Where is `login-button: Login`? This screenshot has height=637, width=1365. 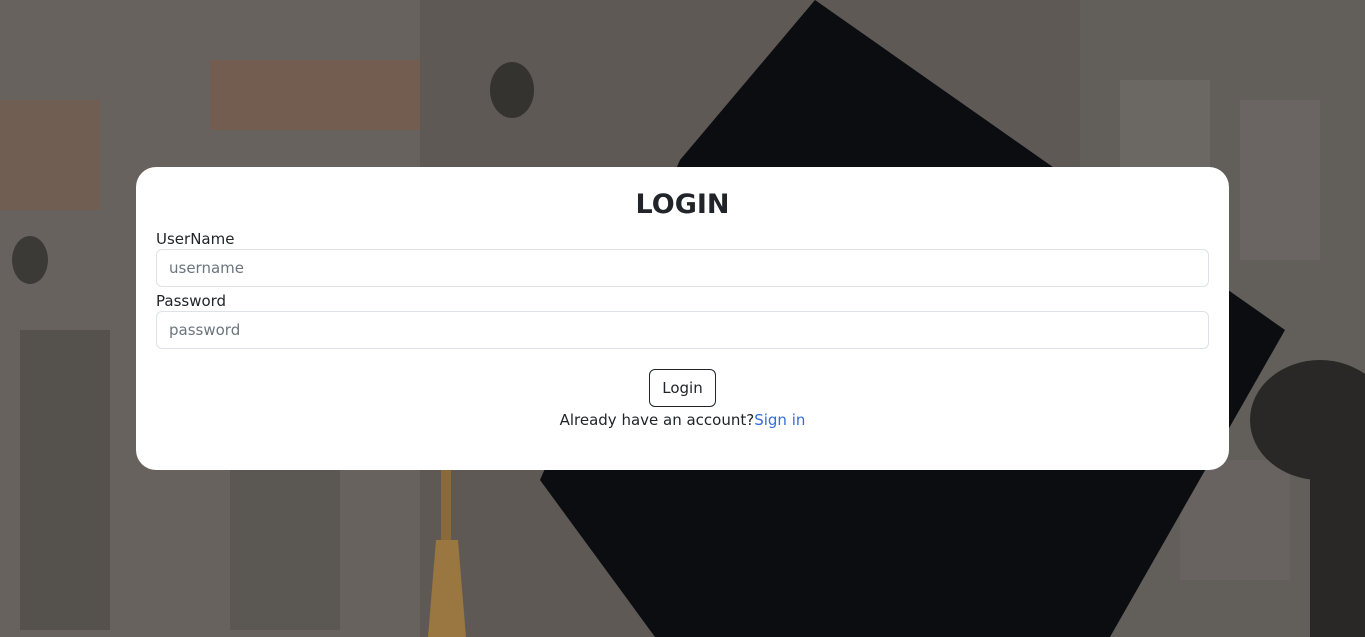 login-button: Login is located at coordinates (682, 388).